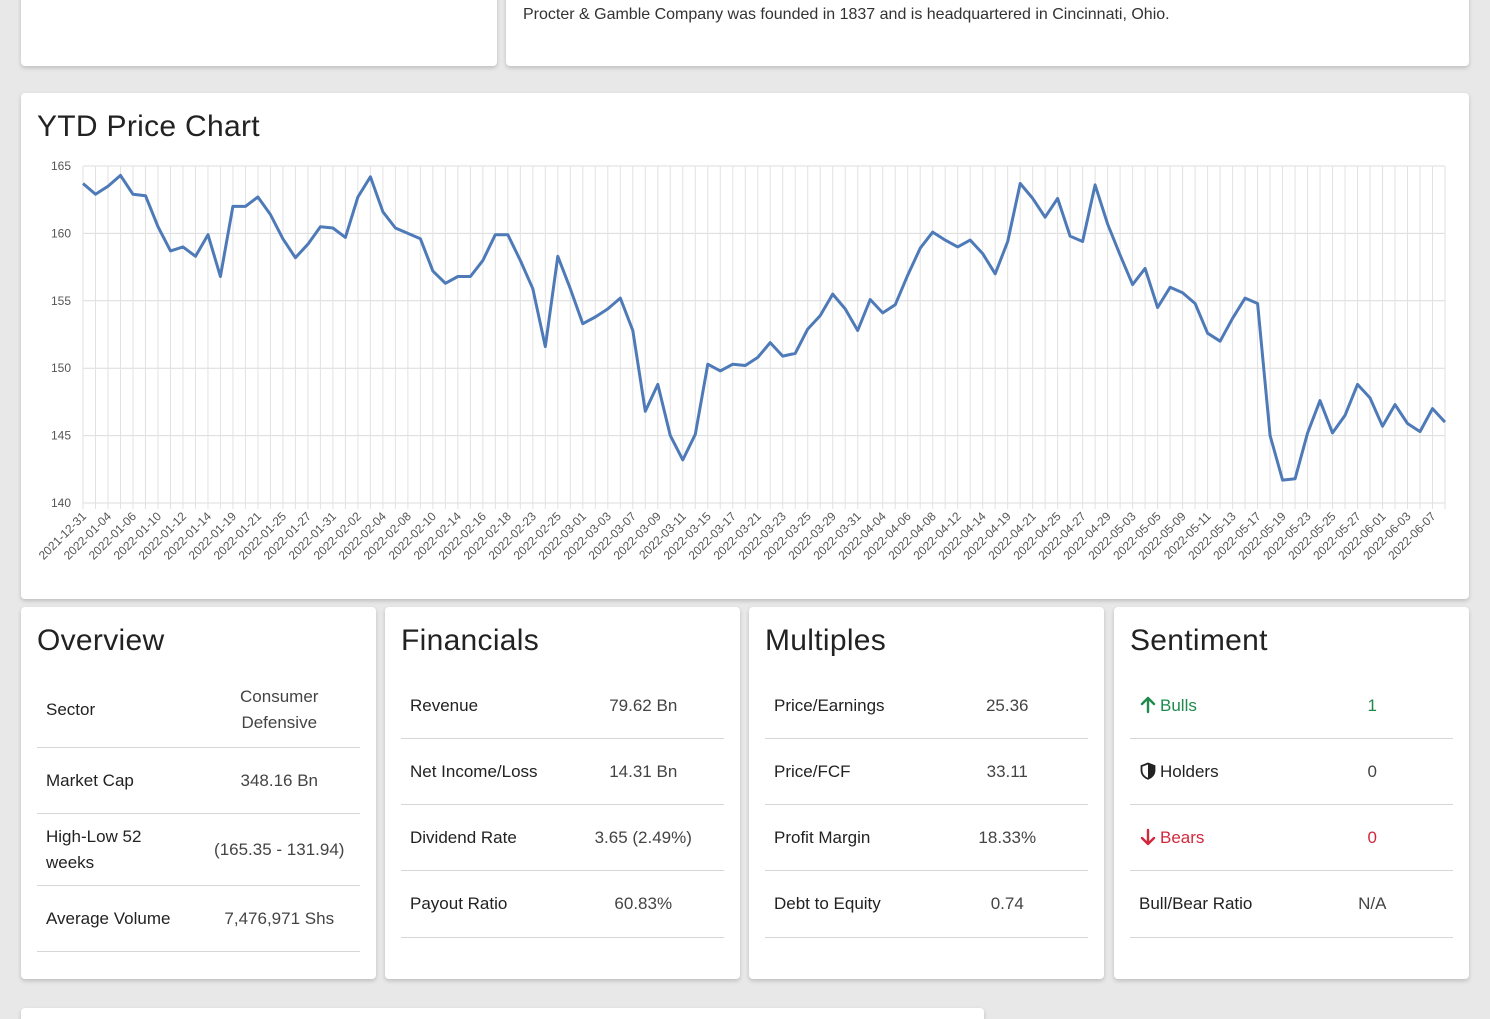 The width and height of the screenshot is (1490, 1019). I want to click on row-value: 25.36, so click(1007, 705).